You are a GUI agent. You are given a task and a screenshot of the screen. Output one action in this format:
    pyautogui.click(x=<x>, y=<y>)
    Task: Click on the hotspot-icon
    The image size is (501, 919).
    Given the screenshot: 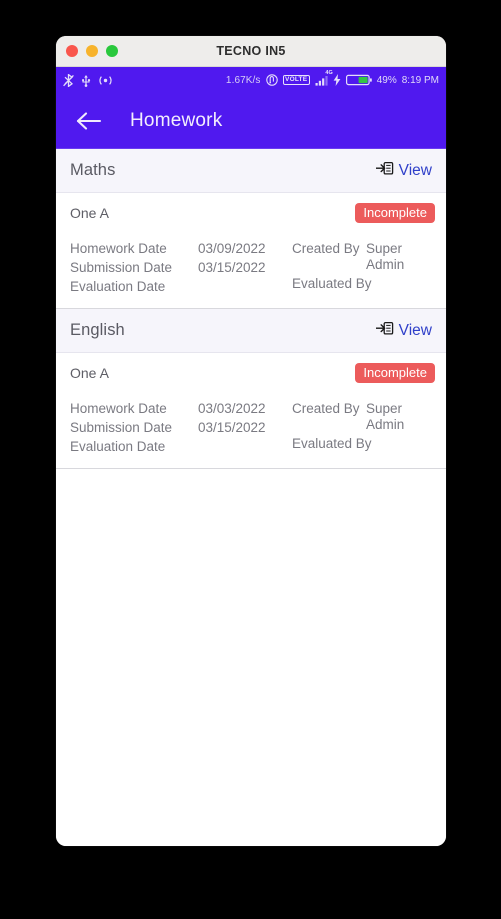 What is the action you would take?
    pyautogui.click(x=105, y=80)
    